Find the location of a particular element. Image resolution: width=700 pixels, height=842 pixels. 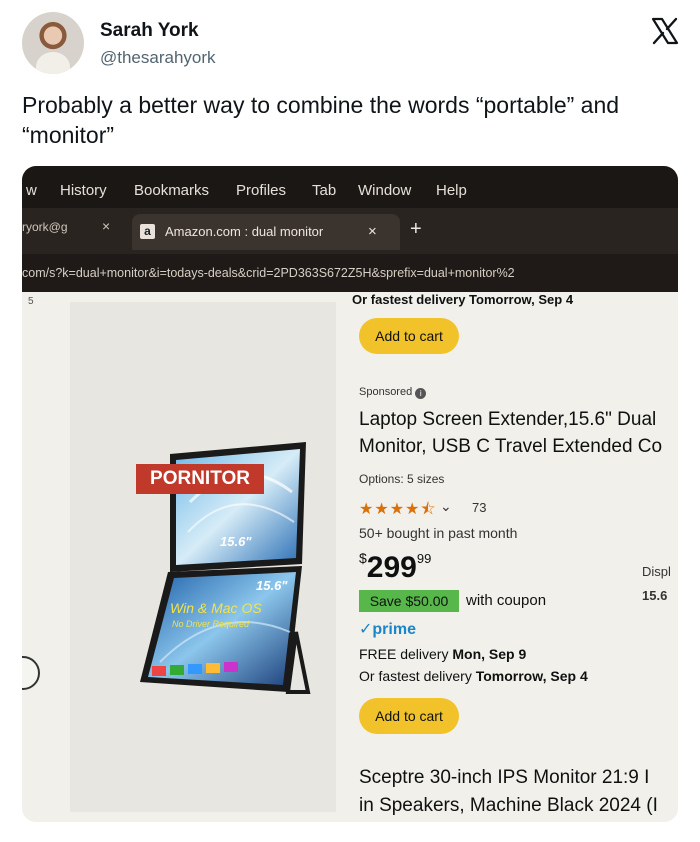

price: $29999 is located at coordinates (395, 567).